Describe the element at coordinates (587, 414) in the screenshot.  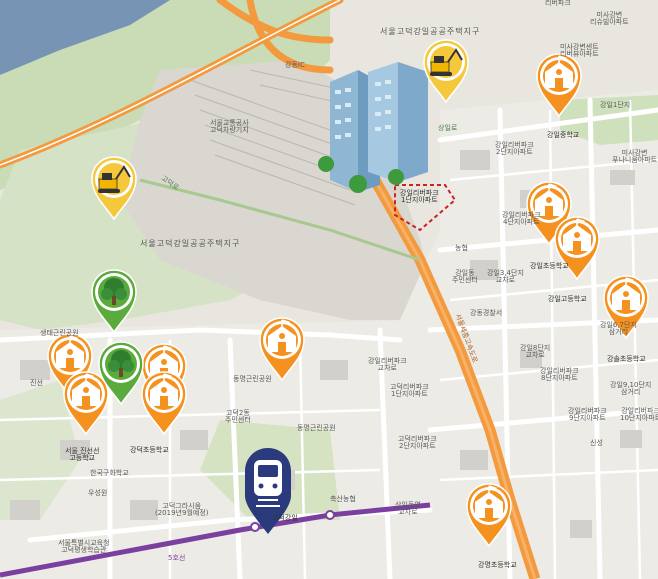
I see `label-gangil-riverpark9: 강일리버파크 9단지아파트` at that location.